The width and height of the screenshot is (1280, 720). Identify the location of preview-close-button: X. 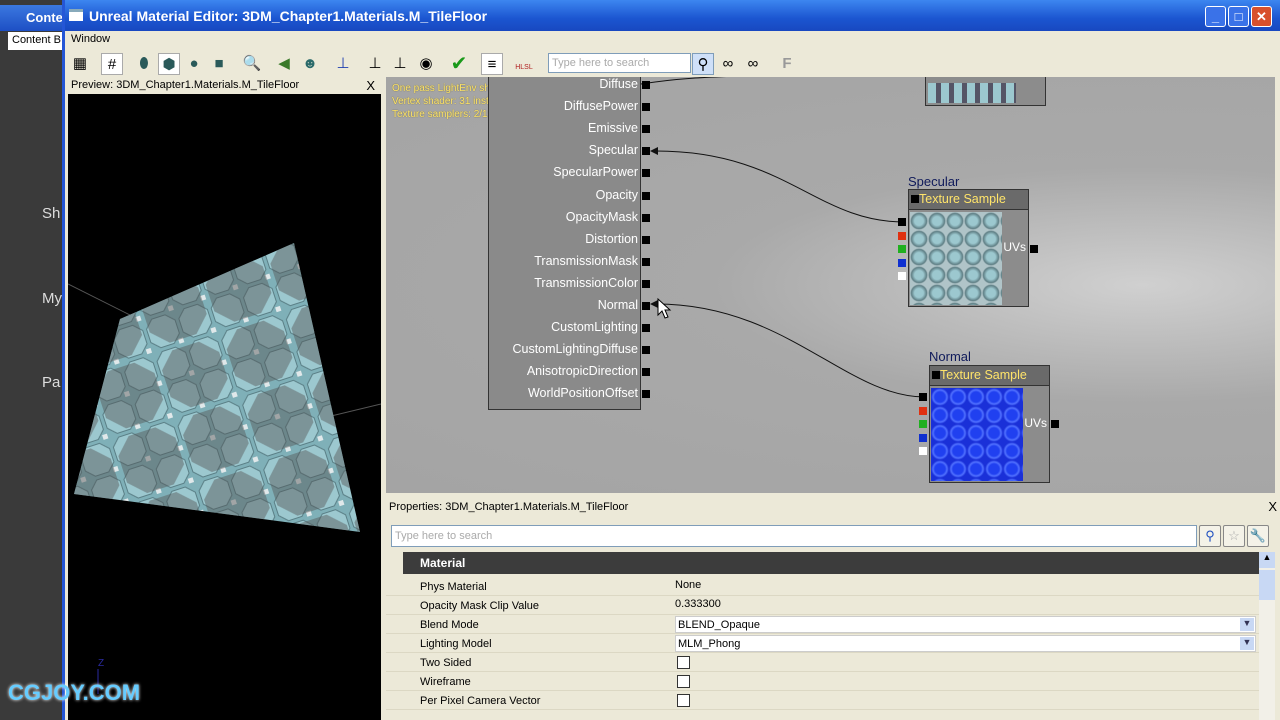
(370, 85).